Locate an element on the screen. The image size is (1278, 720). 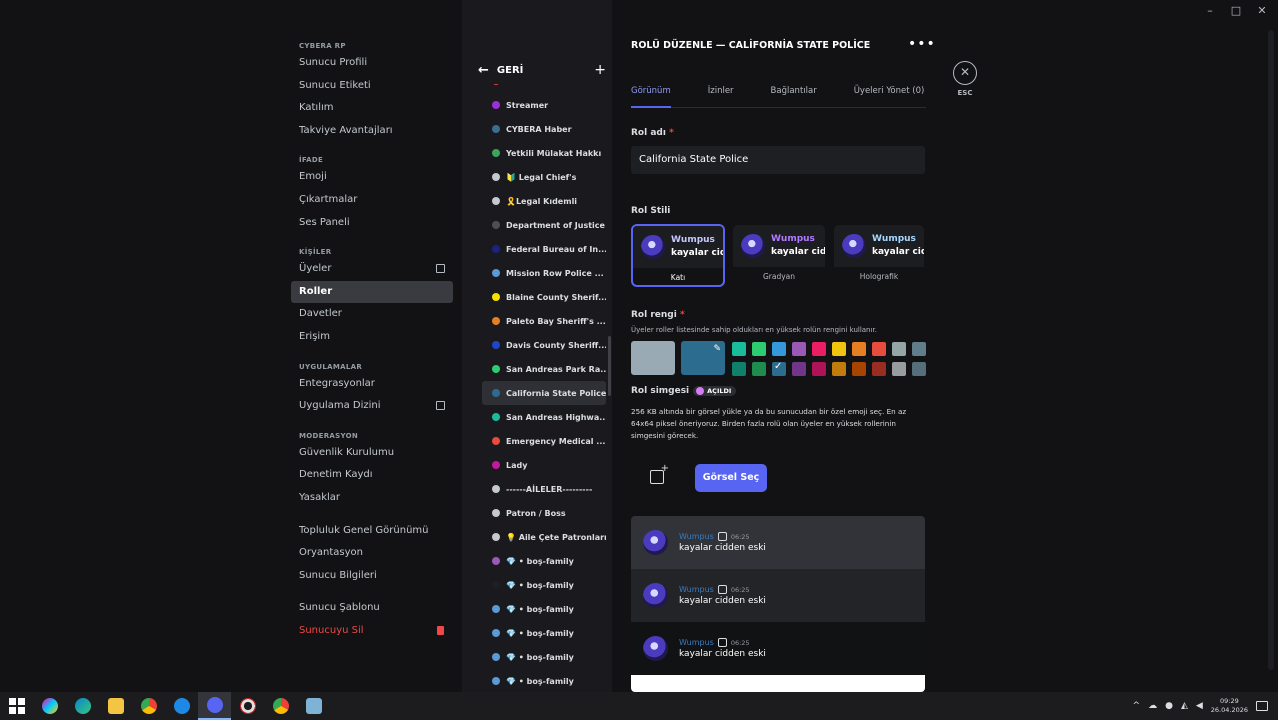
maximize-button: □ is located at coordinates (1236, 10).